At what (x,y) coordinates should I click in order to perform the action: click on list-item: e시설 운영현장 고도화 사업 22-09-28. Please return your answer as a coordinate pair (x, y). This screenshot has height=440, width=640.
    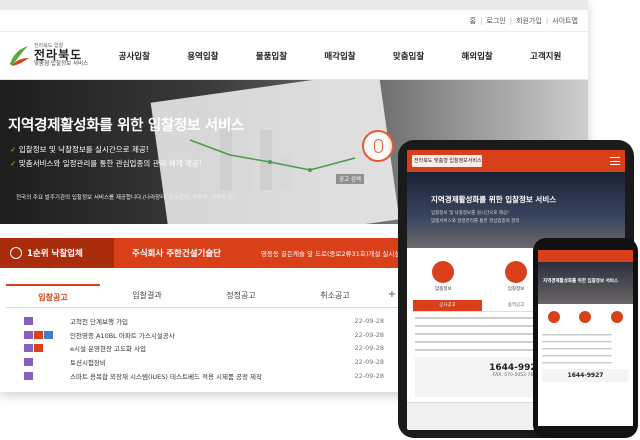
    Looking at the image, I should click on (204, 349).